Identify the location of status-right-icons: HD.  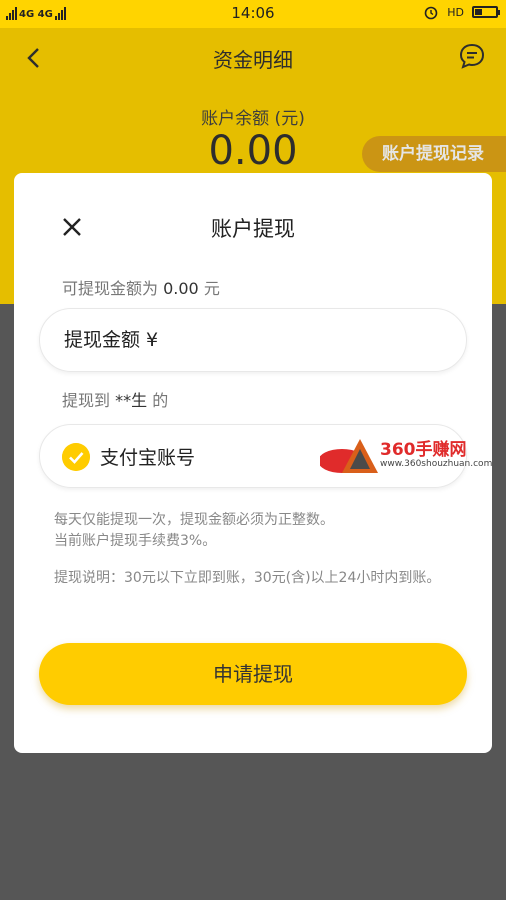
(461, 12).